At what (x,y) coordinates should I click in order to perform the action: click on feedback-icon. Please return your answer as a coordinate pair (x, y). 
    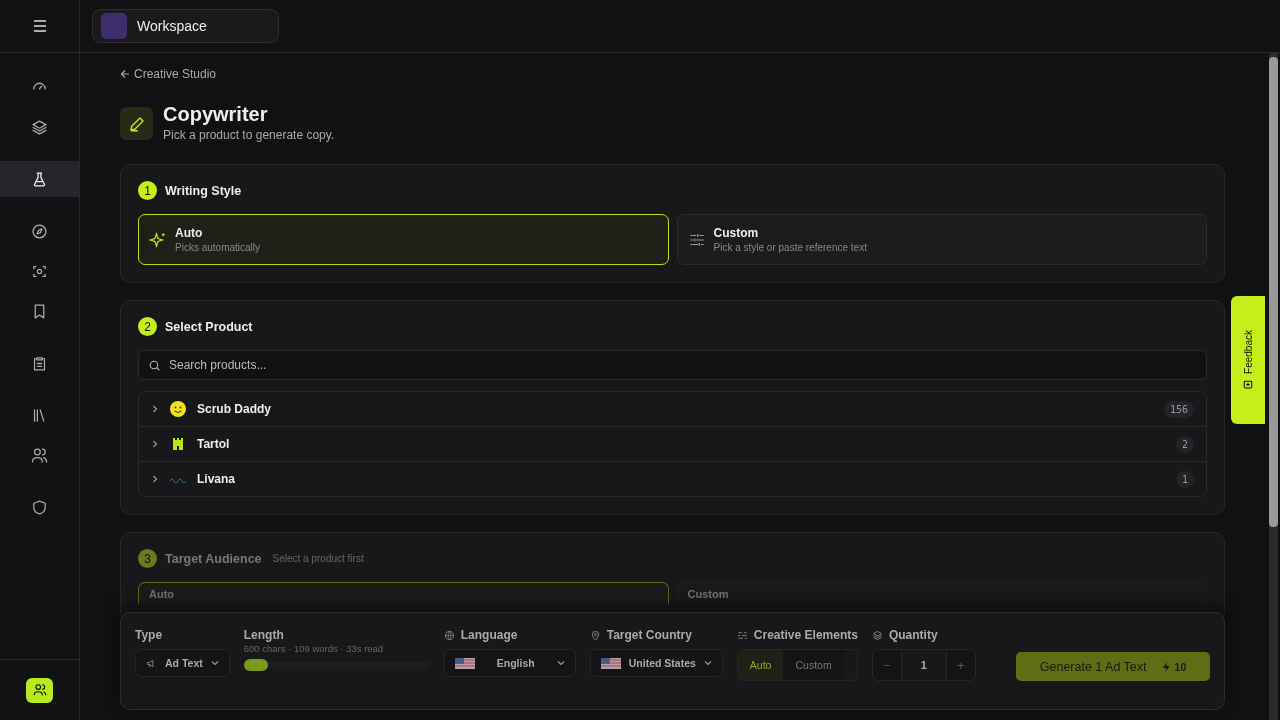
    Looking at the image, I should click on (1248, 384).